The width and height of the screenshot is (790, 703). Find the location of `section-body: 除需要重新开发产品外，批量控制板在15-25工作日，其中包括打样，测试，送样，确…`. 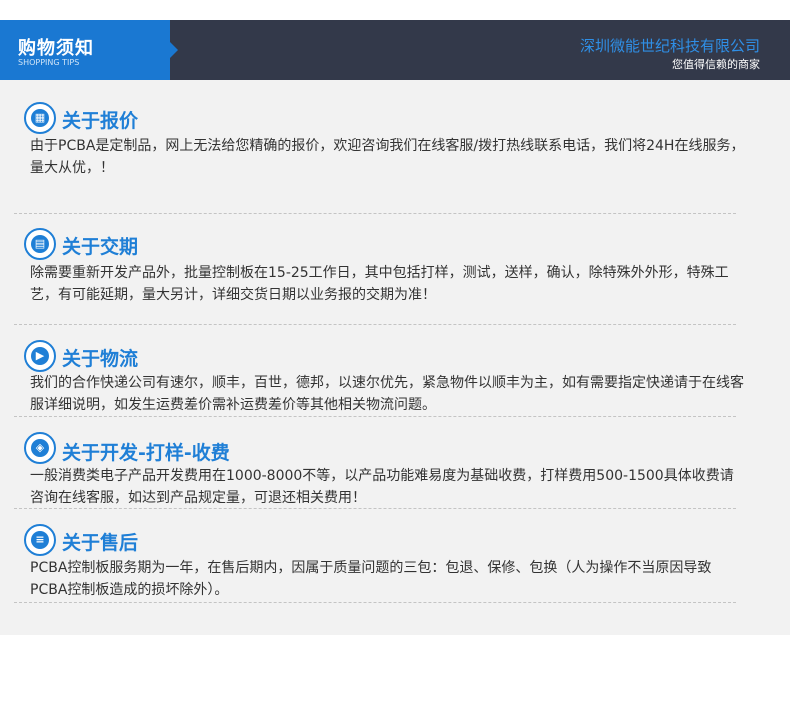

section-body: 除需要重新开发产品外，批量控制板在15-25工作日，其中包括打样，测试，送样，确… is located at coordinates (379, 284).